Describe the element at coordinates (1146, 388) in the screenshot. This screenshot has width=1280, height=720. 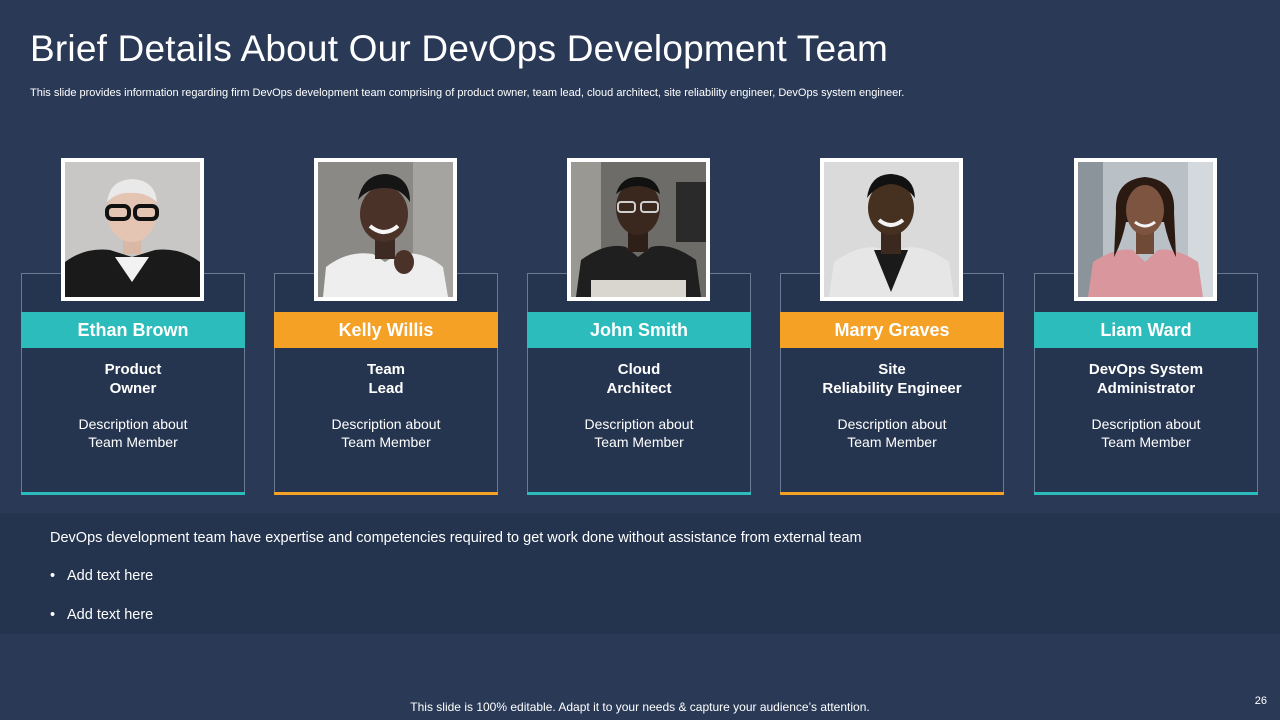
I see `role-line: Administrator` at that location.